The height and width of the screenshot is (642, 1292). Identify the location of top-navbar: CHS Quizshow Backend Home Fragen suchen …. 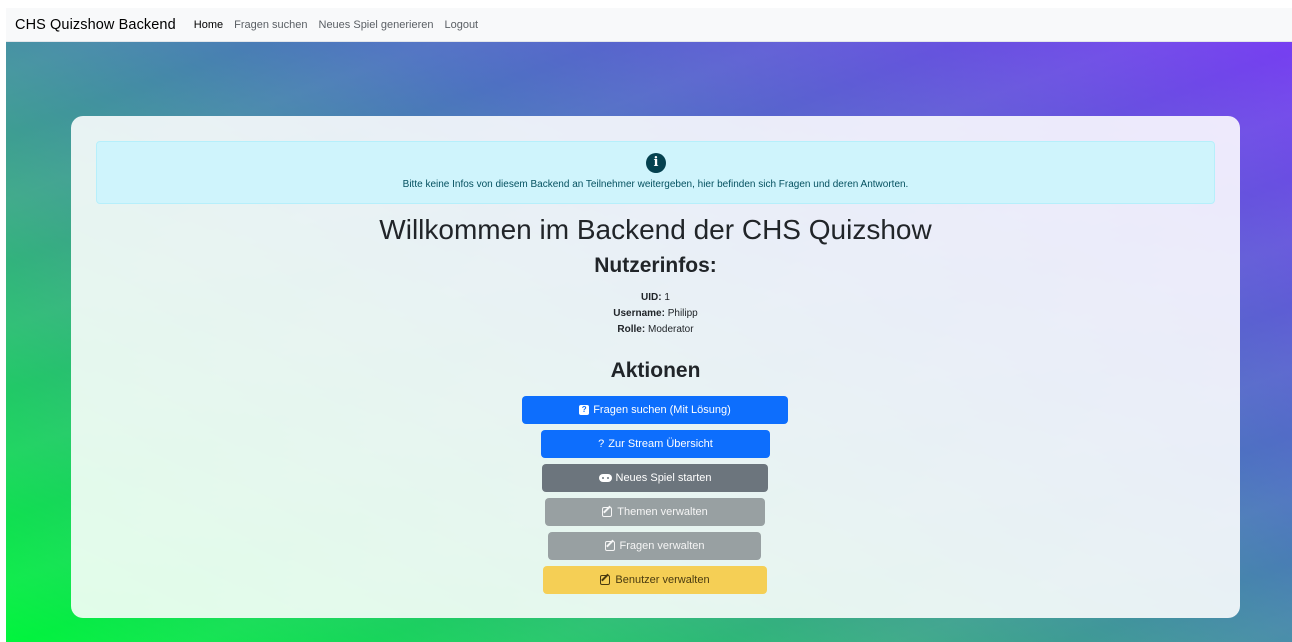
(649, 25).